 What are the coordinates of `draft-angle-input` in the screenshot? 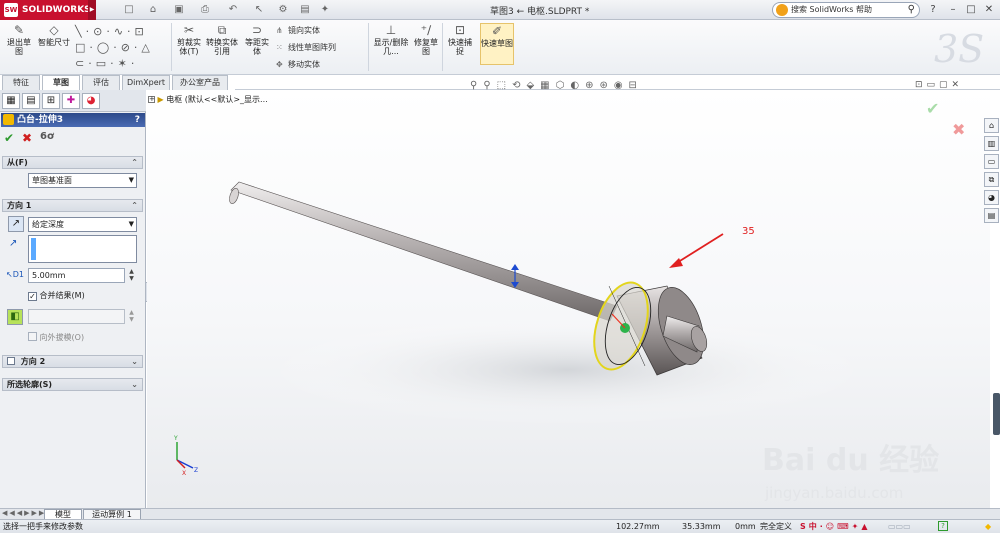 It's located at (76, 316).